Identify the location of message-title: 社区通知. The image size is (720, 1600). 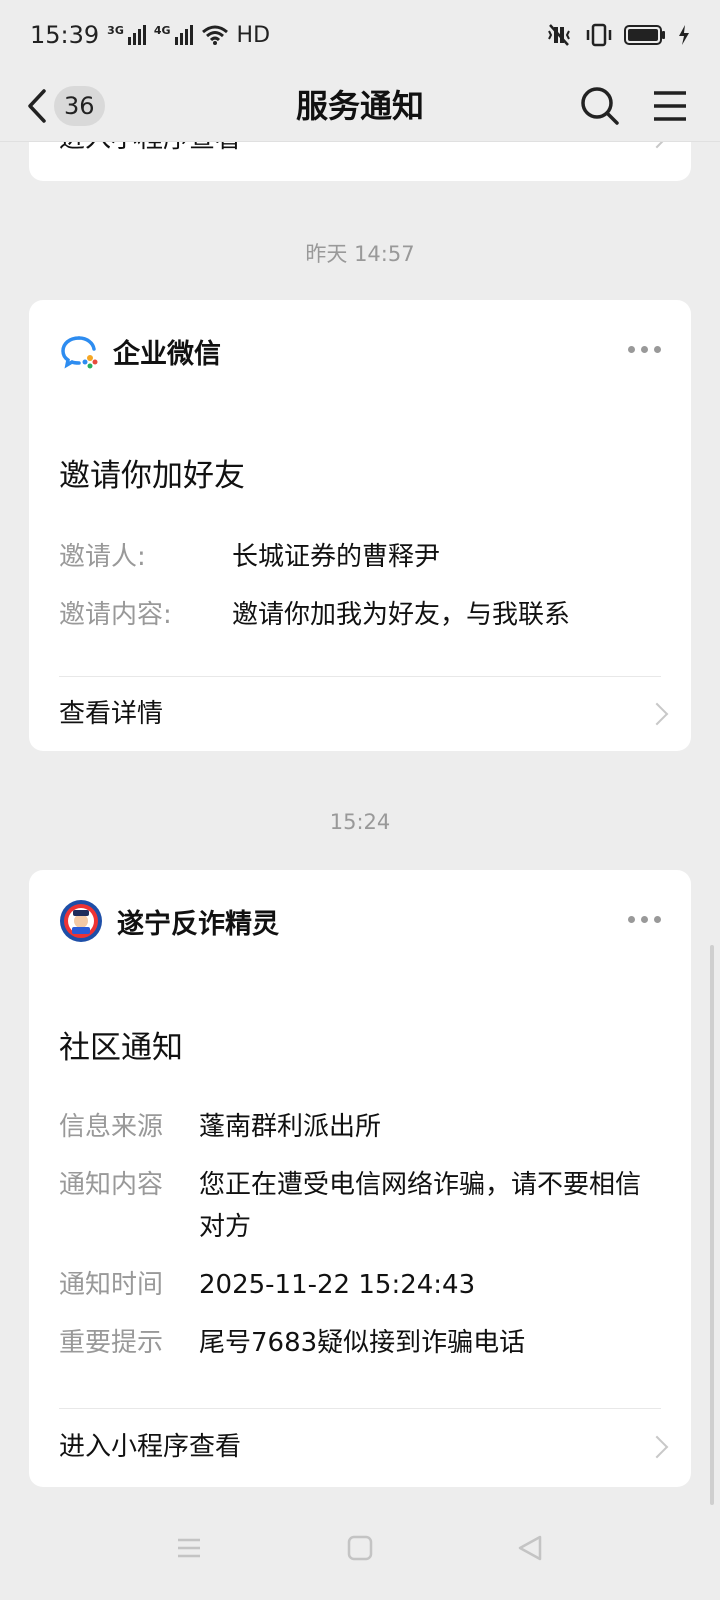
(121, 1048).